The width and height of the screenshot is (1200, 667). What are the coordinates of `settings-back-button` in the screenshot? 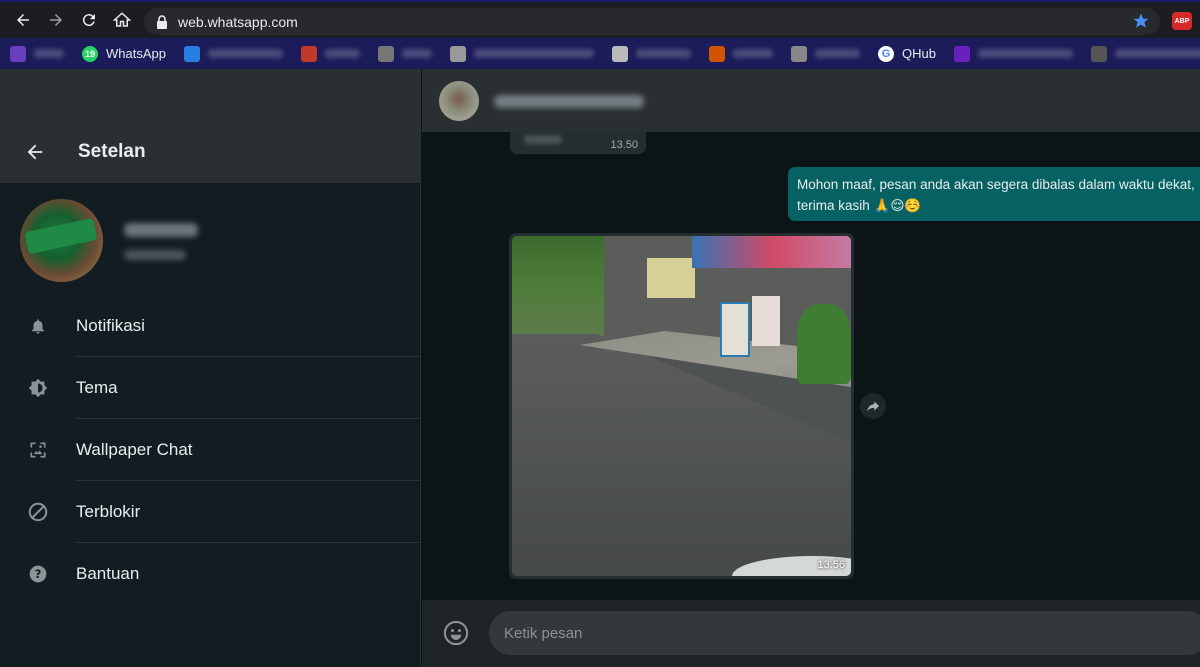 It's located at (35, 154).